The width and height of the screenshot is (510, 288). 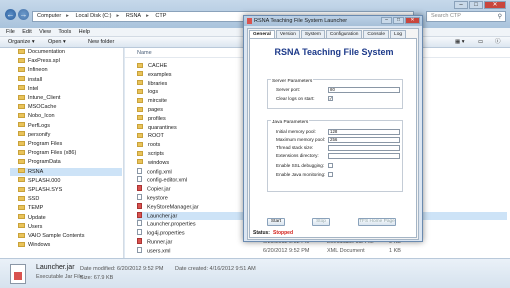 What do you see at coordinates (44, 98) in the screenshot?
I see `nav-item-label: Intune_Client` at bounding box center [44, 98].